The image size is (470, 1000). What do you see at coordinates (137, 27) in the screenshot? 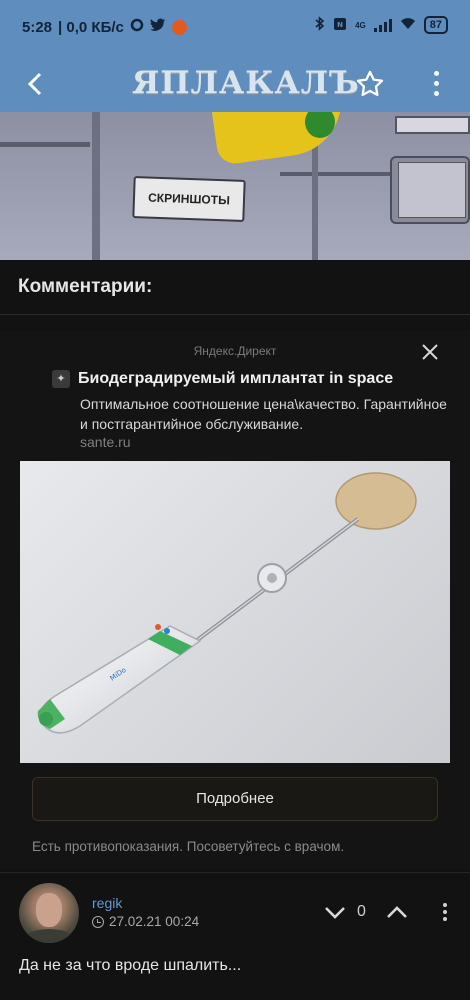
I see `circle-app-icon` at bounding box center [137, 27].